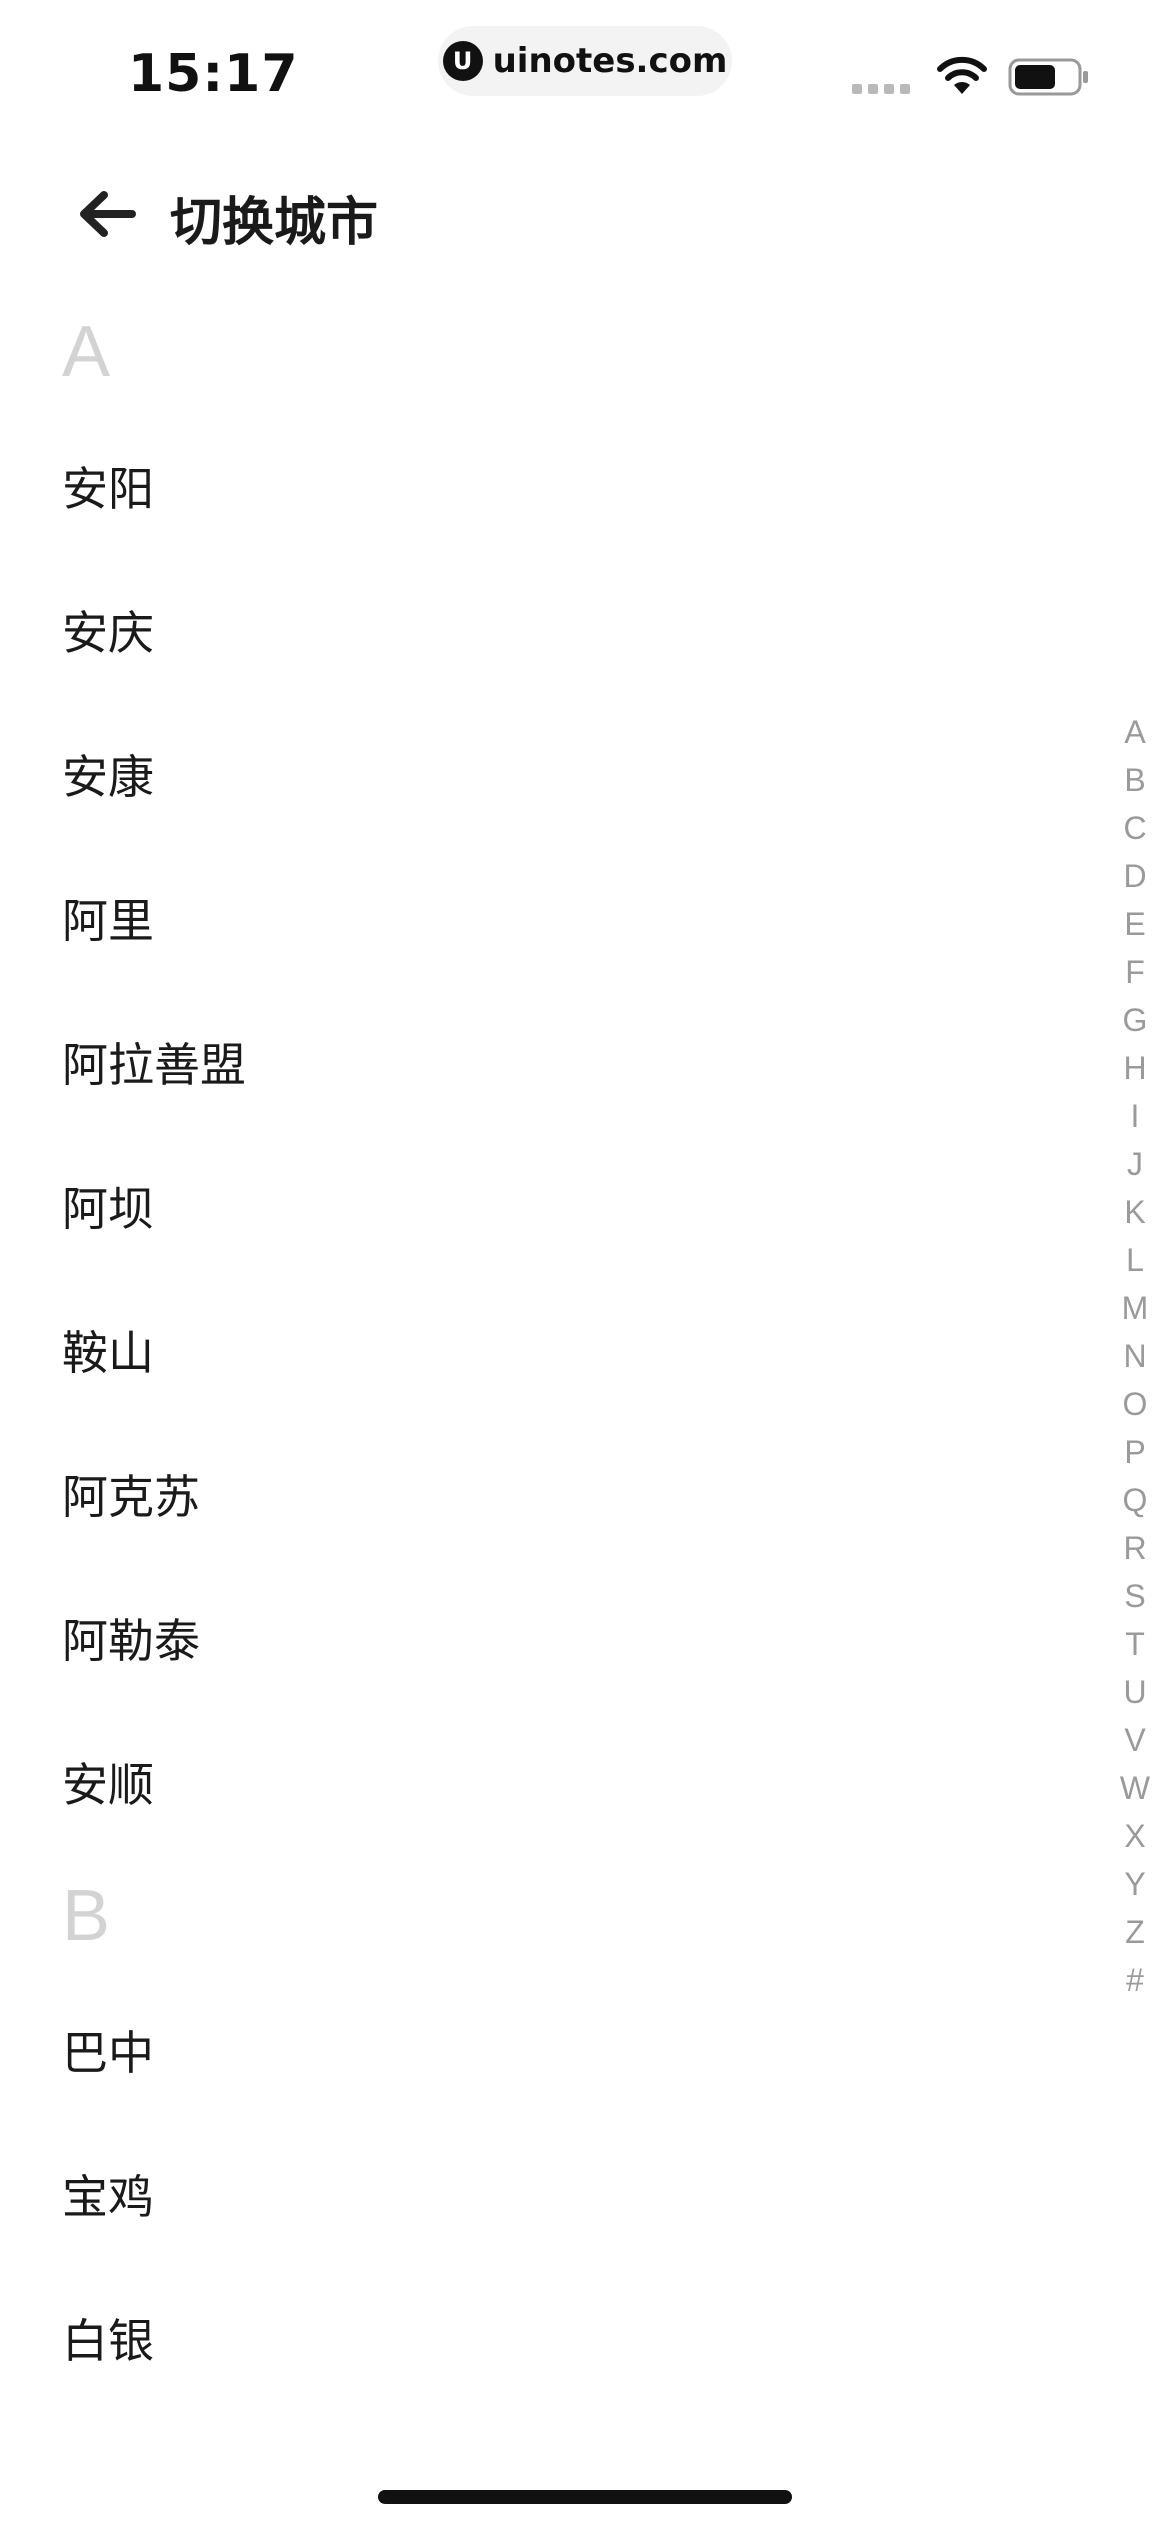 This screenshot has height=2532, width=1170. I want to click on back-button, so click(106, 214).